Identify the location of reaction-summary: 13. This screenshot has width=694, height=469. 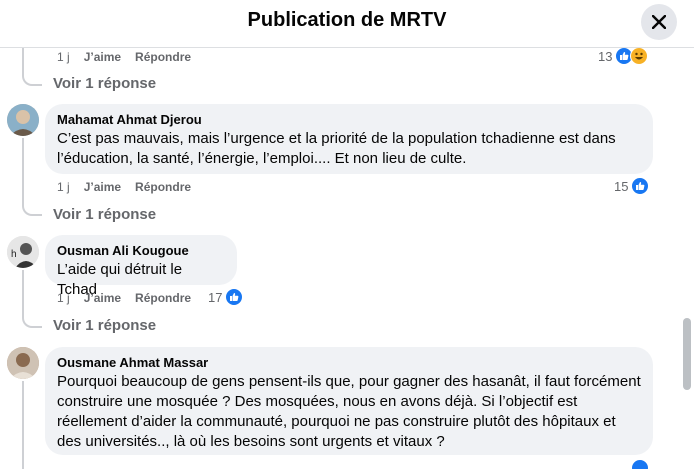
(623, 56).